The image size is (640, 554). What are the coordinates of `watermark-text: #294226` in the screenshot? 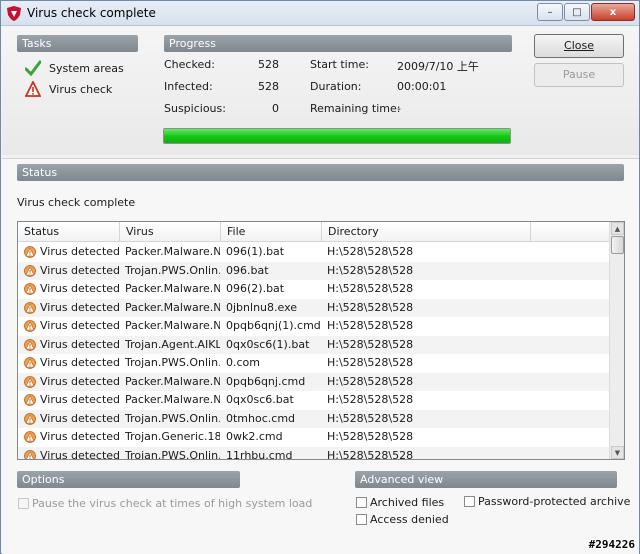 It's located at (611, 544).